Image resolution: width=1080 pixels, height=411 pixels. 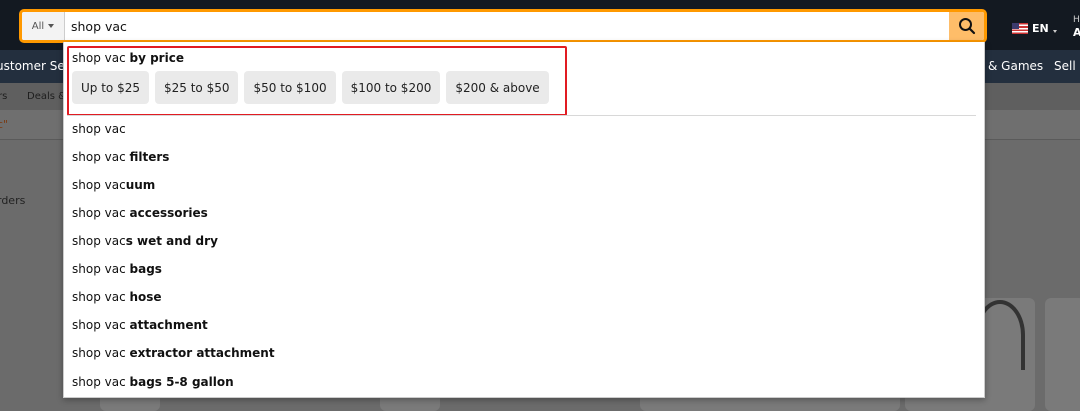 What do you see at coordinates (290, 87) in the screenshot?
I see `price-chip-50-to-100: $50 to $100` at bounding box center [290, 87].